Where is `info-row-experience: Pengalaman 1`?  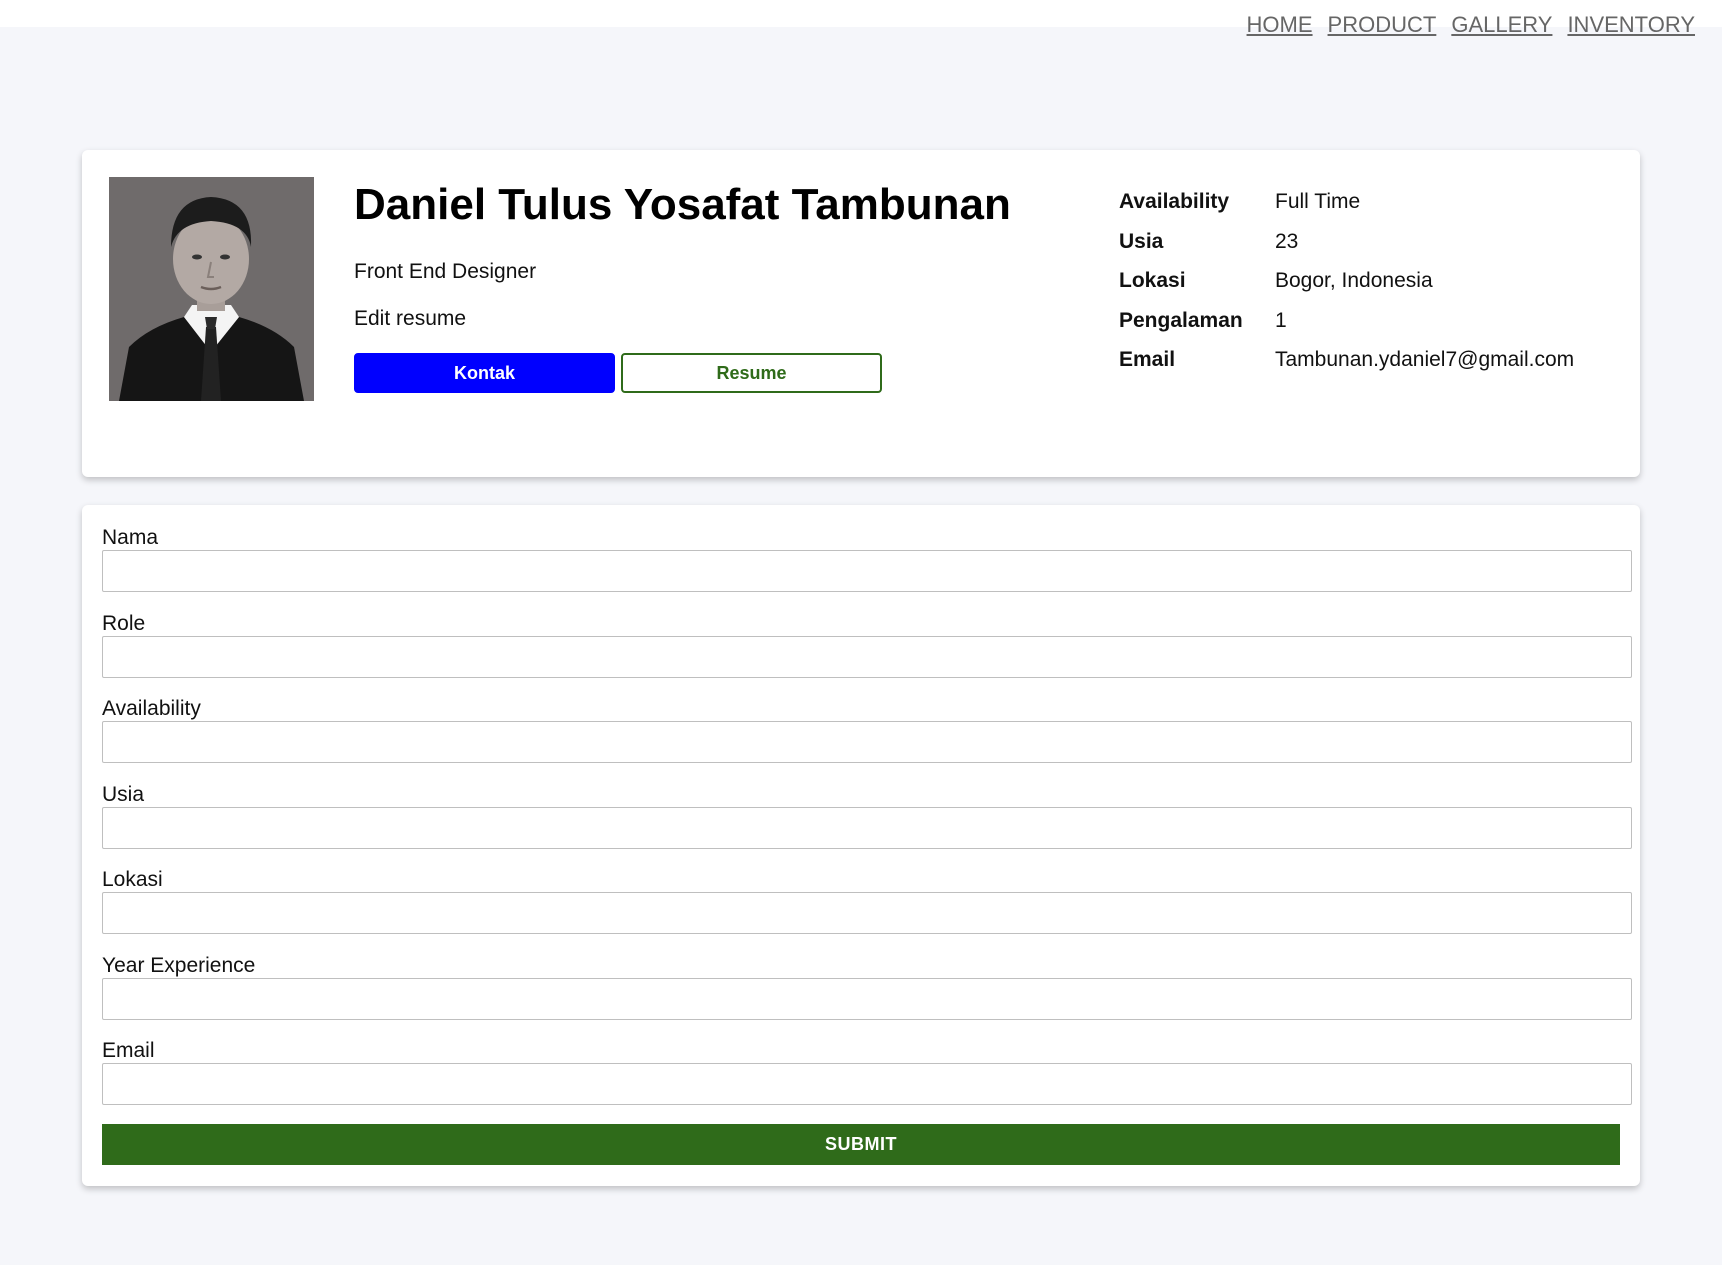 info-row-experience: Pengalaman 1 is located at coordinates (1346, 329).